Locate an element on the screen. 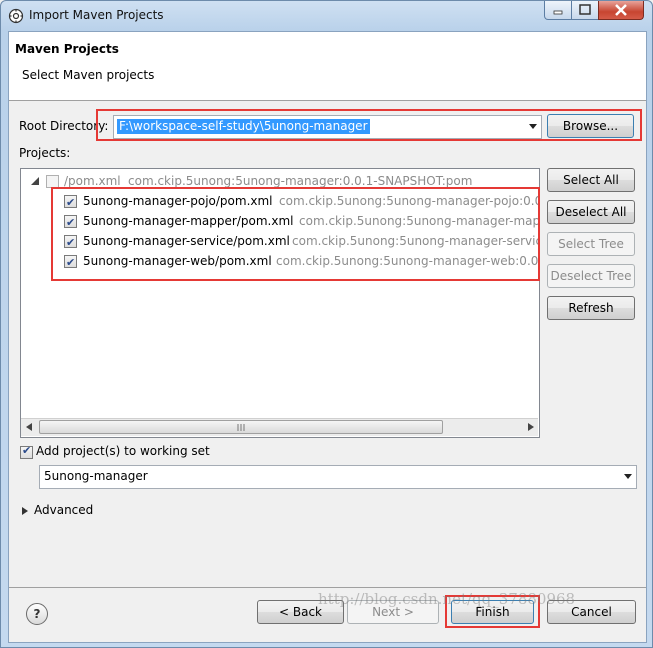 The height and width of the screenshot is (648, 653). projects-label: Projects: is located at coordinates (45, 153).